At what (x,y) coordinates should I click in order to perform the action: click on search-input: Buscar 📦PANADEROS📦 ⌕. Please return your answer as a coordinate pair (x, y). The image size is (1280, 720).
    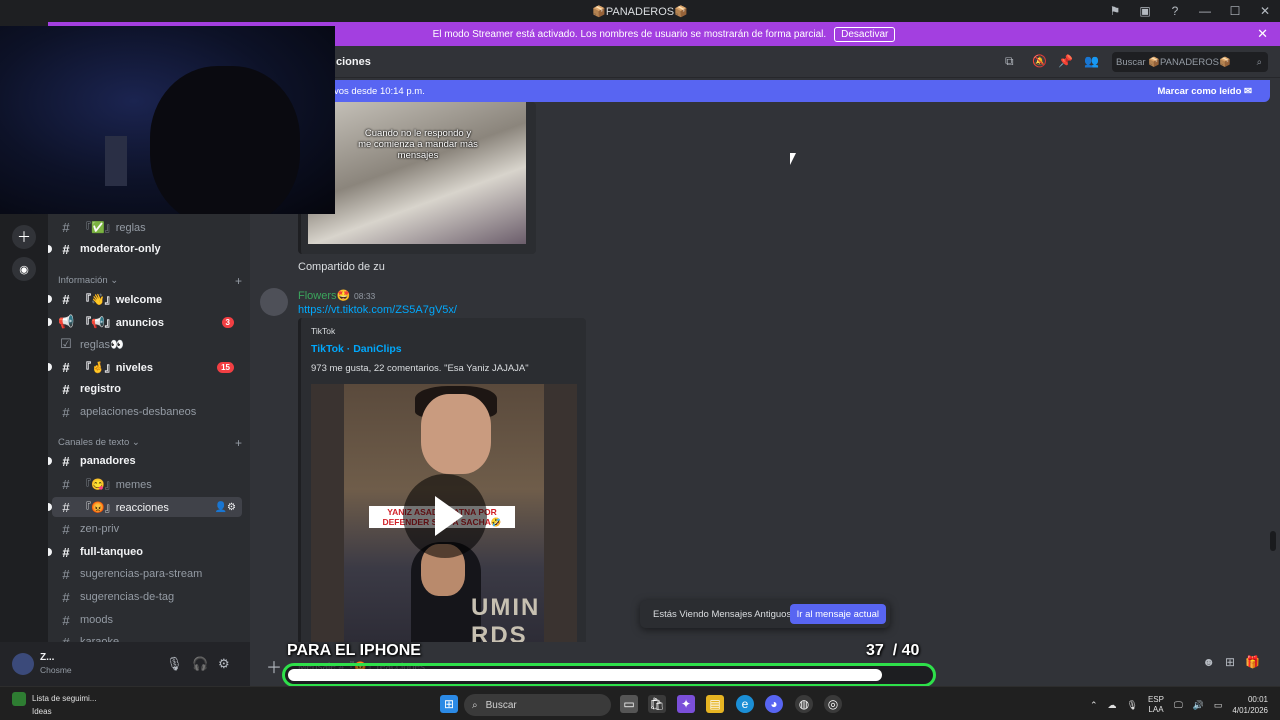
    Looking at the image, I should click on (1190, 62).